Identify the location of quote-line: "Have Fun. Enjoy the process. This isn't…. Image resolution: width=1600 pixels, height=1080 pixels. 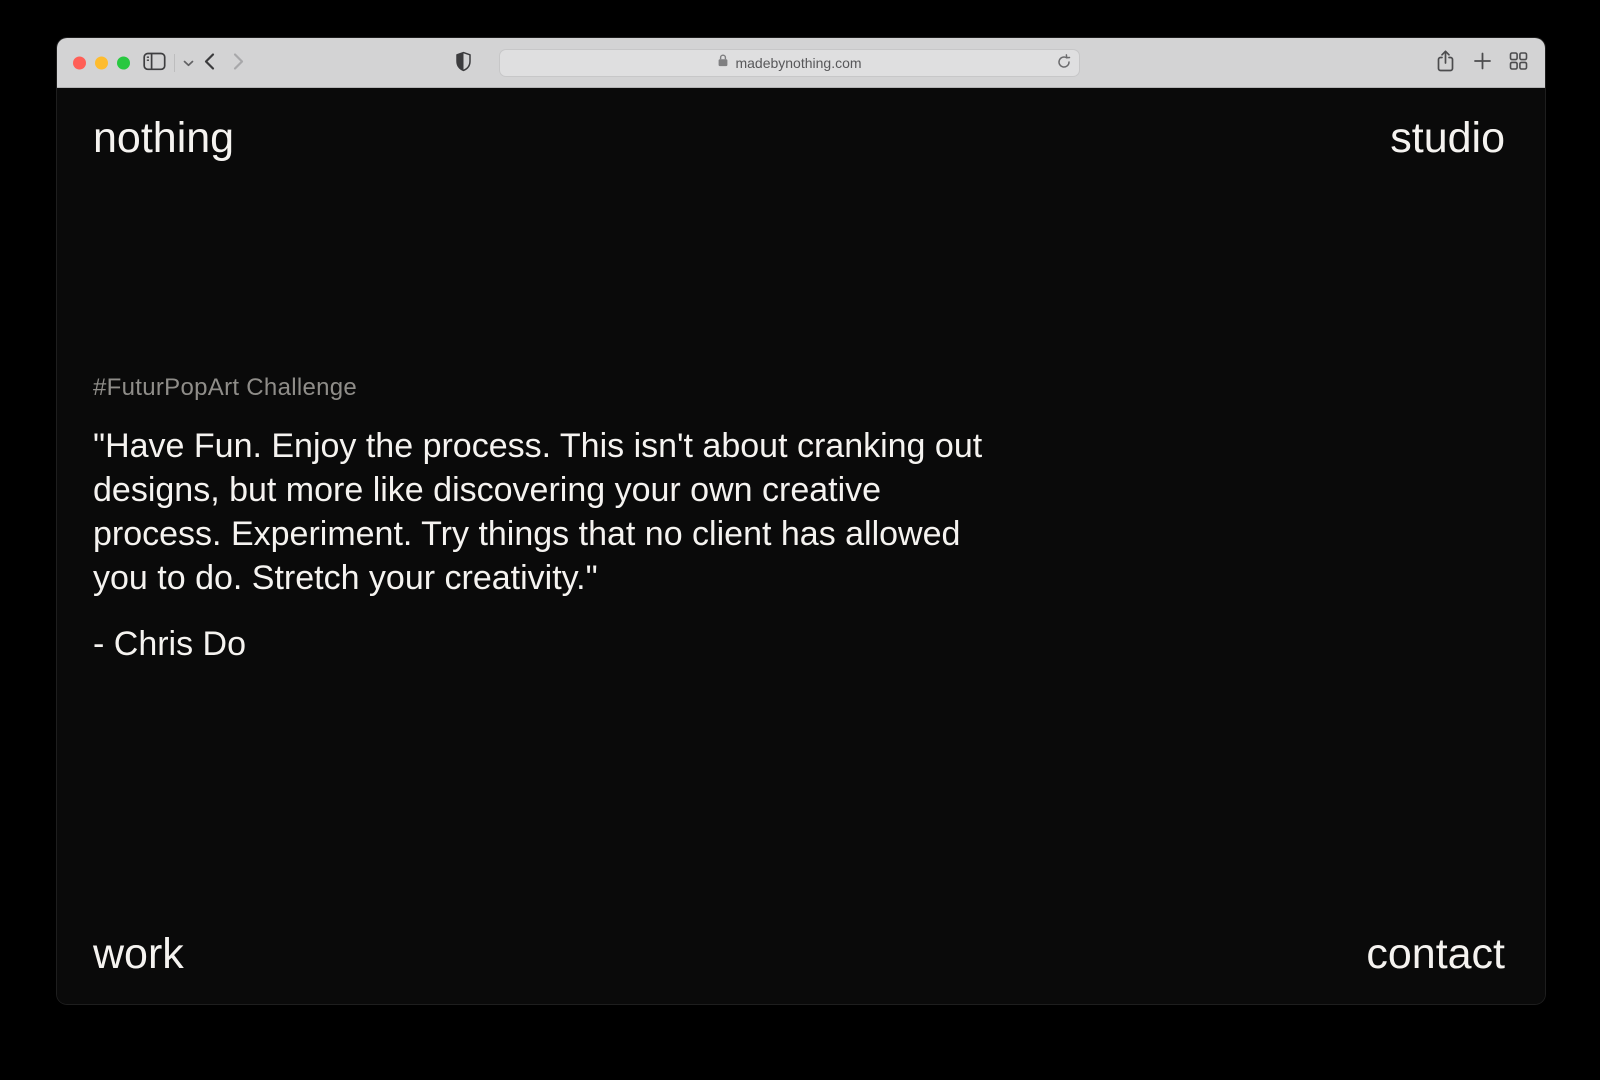
(538, 446).